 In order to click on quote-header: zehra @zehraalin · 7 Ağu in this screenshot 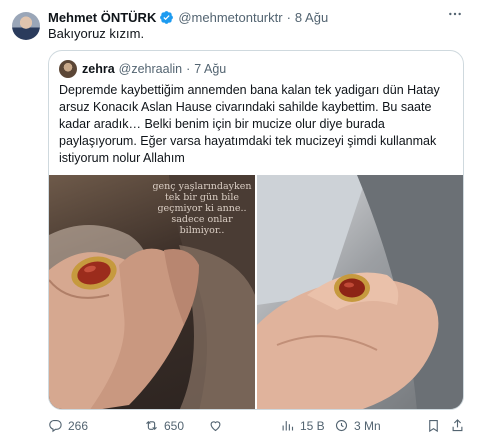, I will do `click(142, 69)`.